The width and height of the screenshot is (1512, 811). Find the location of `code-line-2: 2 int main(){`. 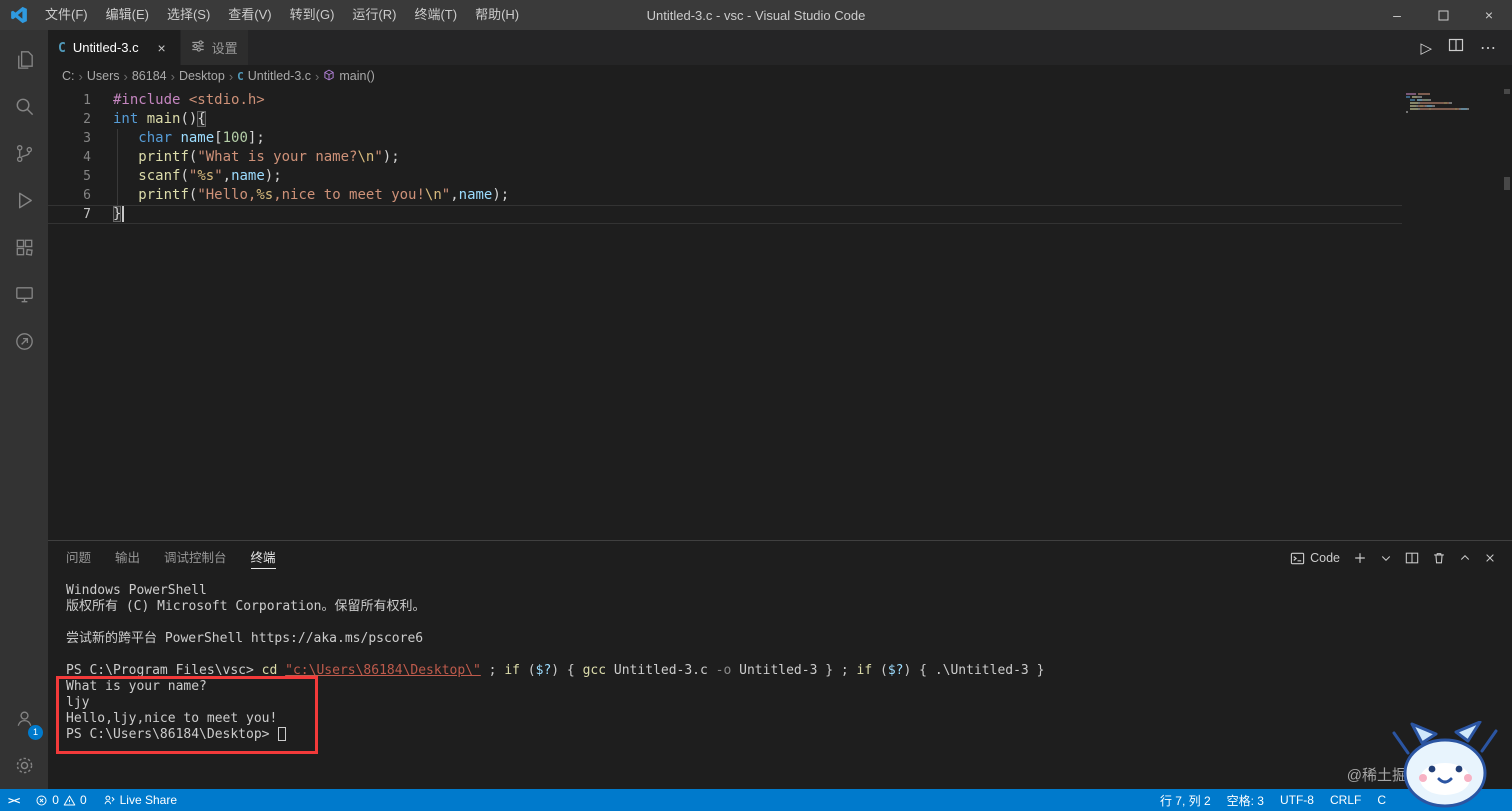

code-line-2: 2 int main(){ is located at coordinates (725, 119).